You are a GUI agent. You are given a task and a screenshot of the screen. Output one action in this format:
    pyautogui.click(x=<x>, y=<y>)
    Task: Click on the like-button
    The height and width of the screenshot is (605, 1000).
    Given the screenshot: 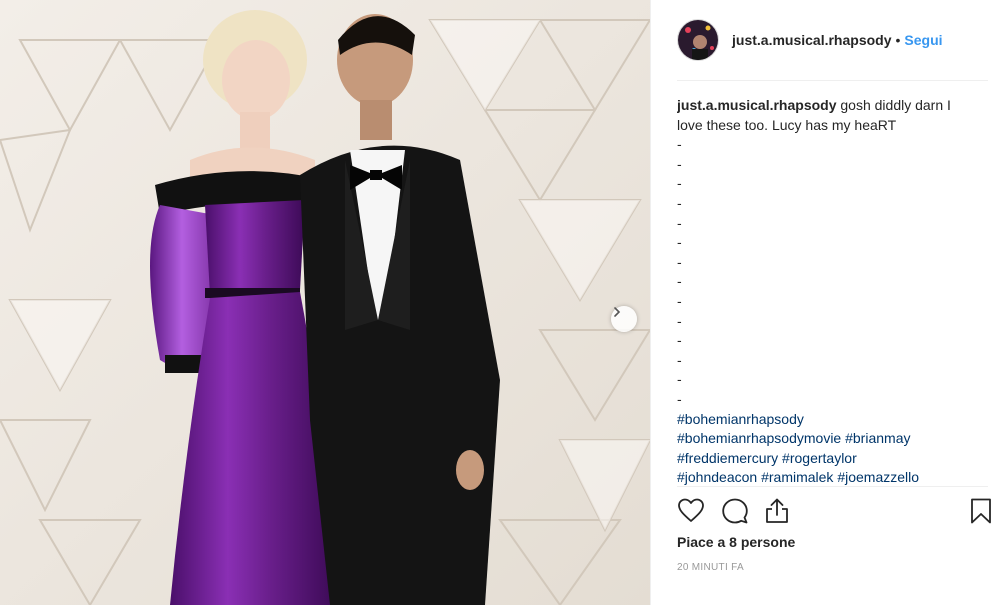 What is the action you would take?
    pyautogui.click(x=691, y=511)
    